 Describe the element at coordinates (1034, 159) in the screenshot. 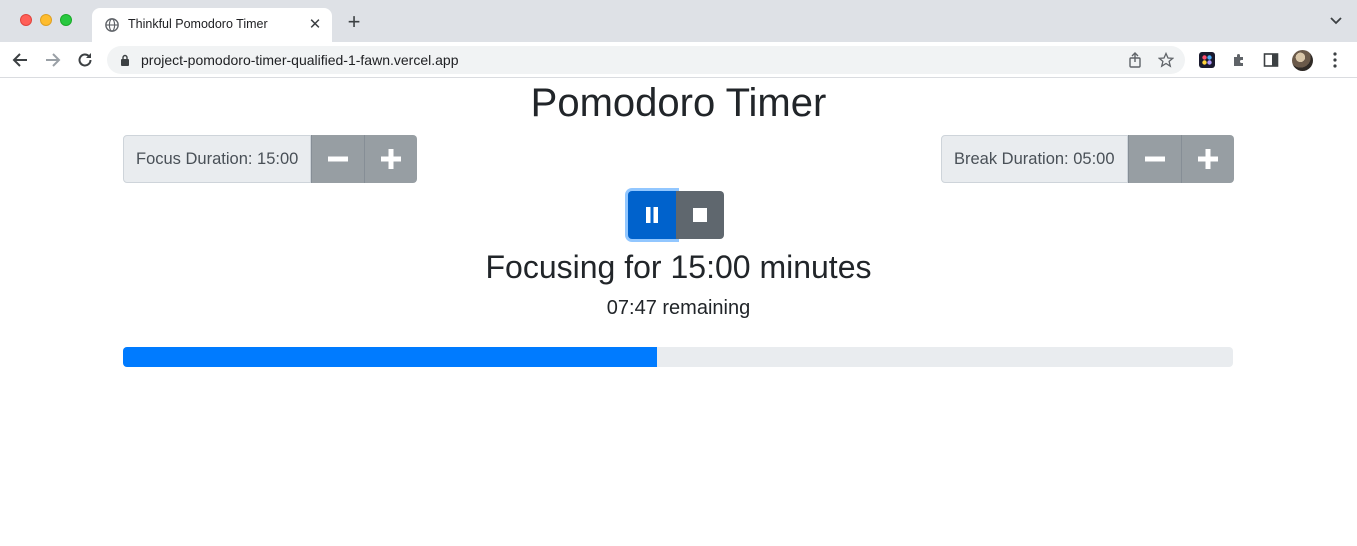

I see `break-duration-label: Break Duration: 05:00` at that location.